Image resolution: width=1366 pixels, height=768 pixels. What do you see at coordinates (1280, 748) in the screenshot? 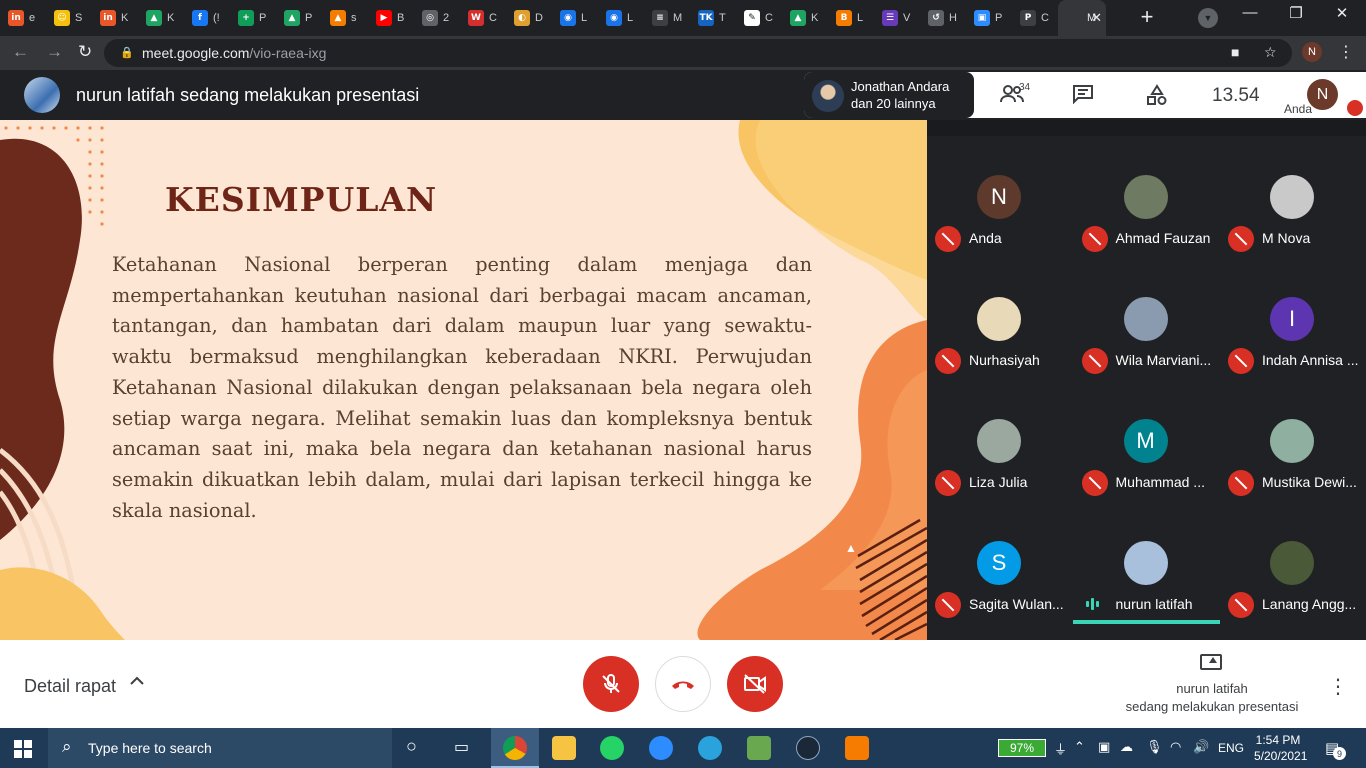
I see `taskbar-clock: 1:54 PM 5/20/2021` at bounding box center [1280, 748].